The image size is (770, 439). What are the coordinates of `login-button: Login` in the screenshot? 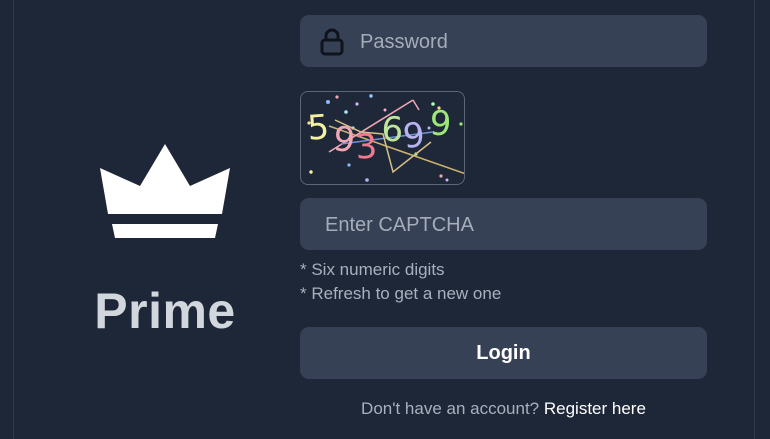 It's located at (503, 353).